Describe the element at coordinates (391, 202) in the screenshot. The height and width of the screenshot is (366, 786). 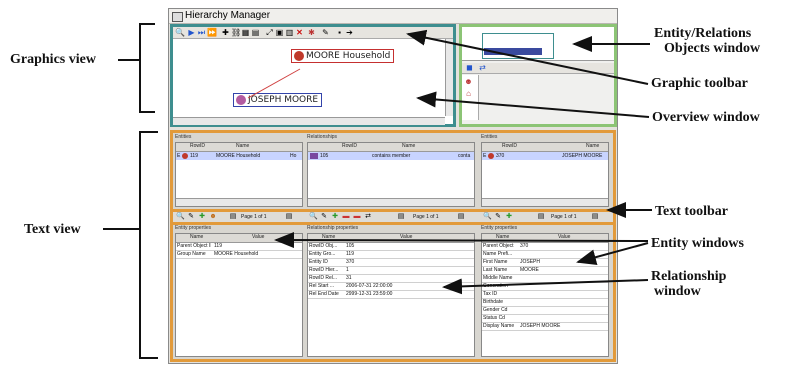
I see `relationships-scrollbar` at that location.